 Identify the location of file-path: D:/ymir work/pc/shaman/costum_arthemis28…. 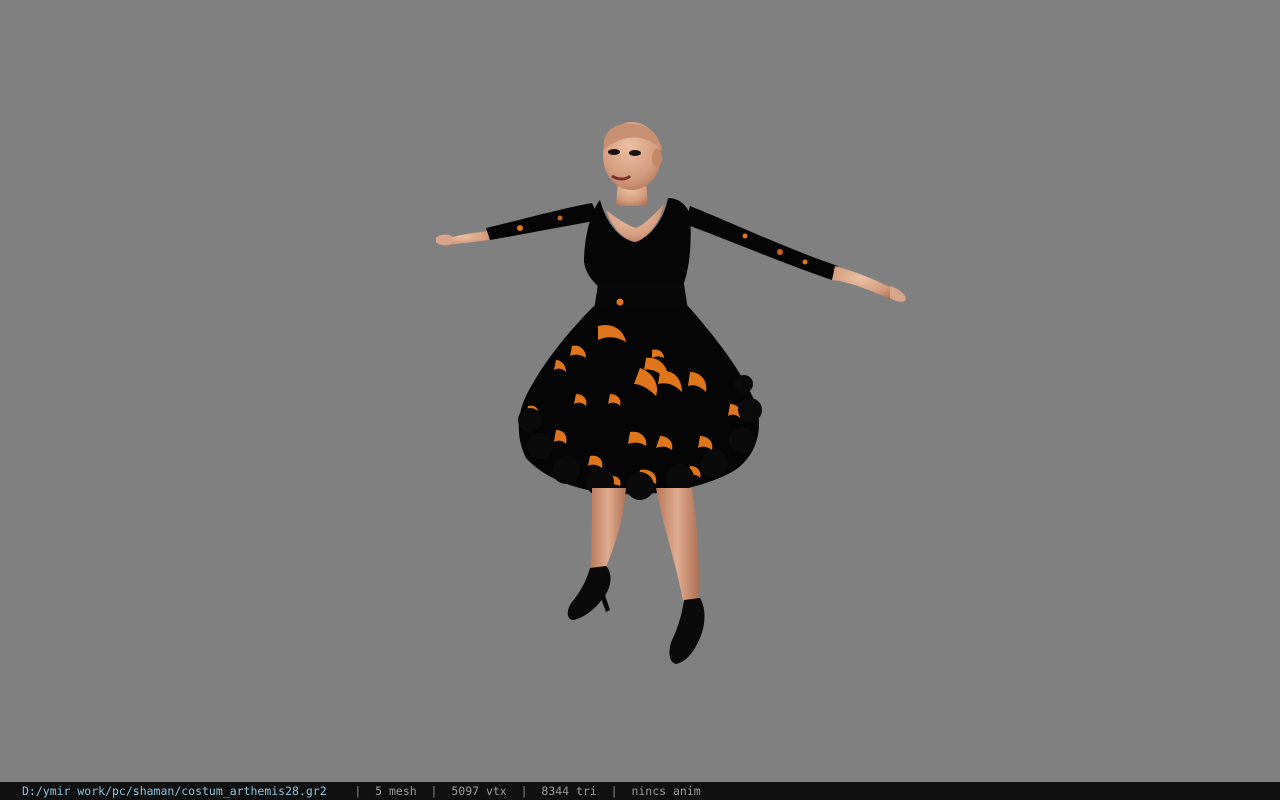
(174, 791).